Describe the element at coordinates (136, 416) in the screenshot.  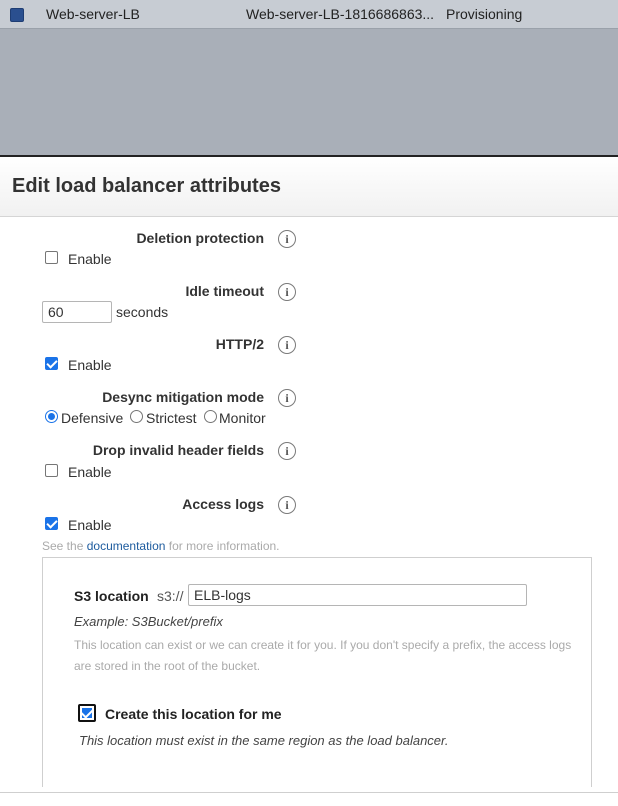
I see `desync-strictest-radio` at that location.